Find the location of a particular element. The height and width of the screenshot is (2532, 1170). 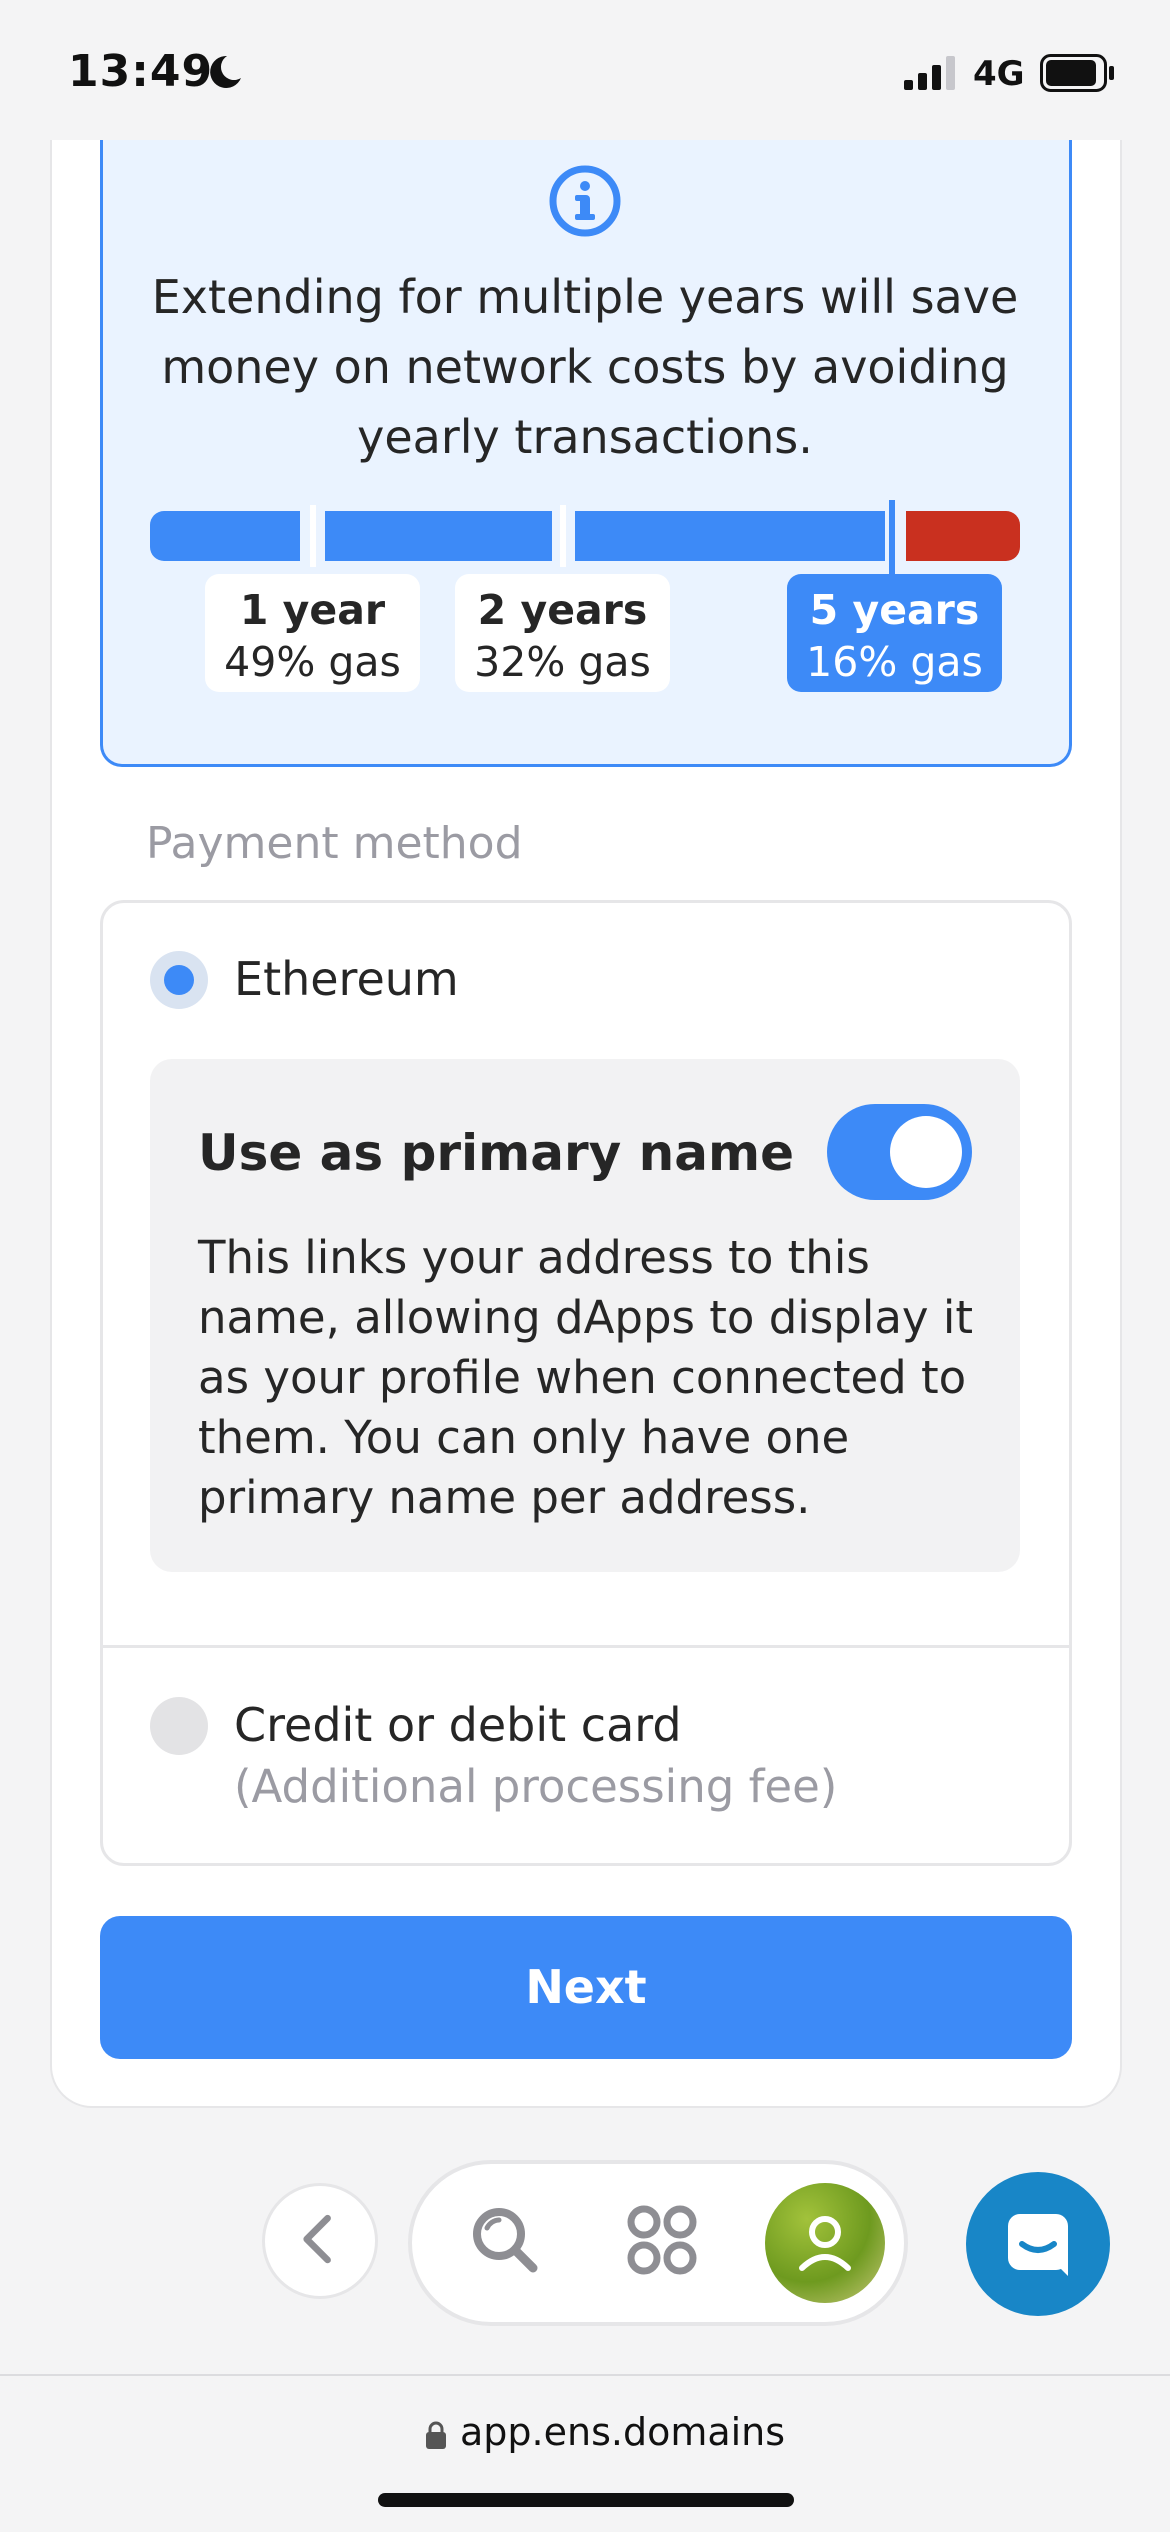

gas-label: 16% gas is located at coordinates (894, 662).